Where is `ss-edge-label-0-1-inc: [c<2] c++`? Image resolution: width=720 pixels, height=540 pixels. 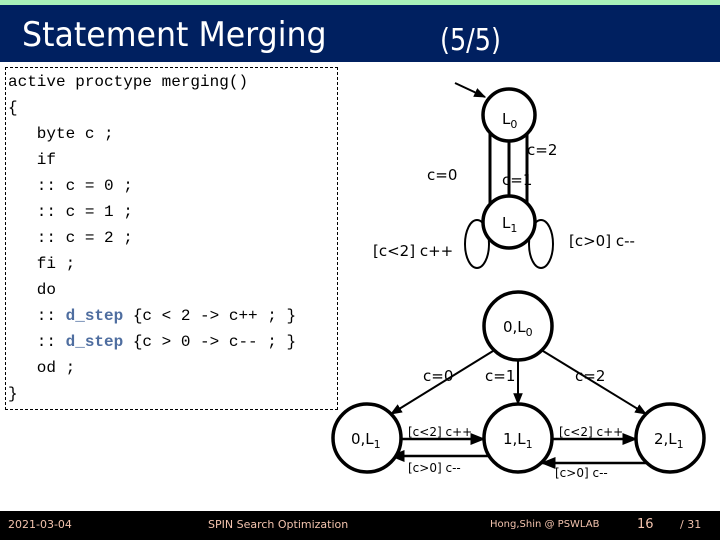 ss-edge-label-0-1-inc: [c<2] c++ is located at coordinates (440, 432).